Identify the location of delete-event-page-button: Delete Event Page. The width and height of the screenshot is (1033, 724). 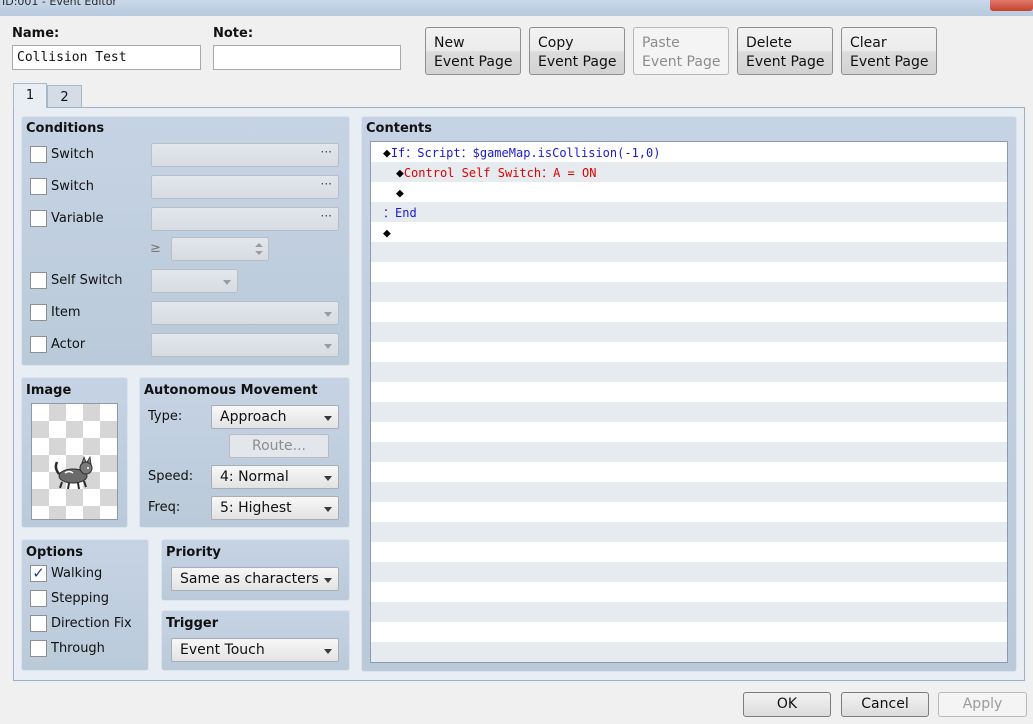
(785, 51).